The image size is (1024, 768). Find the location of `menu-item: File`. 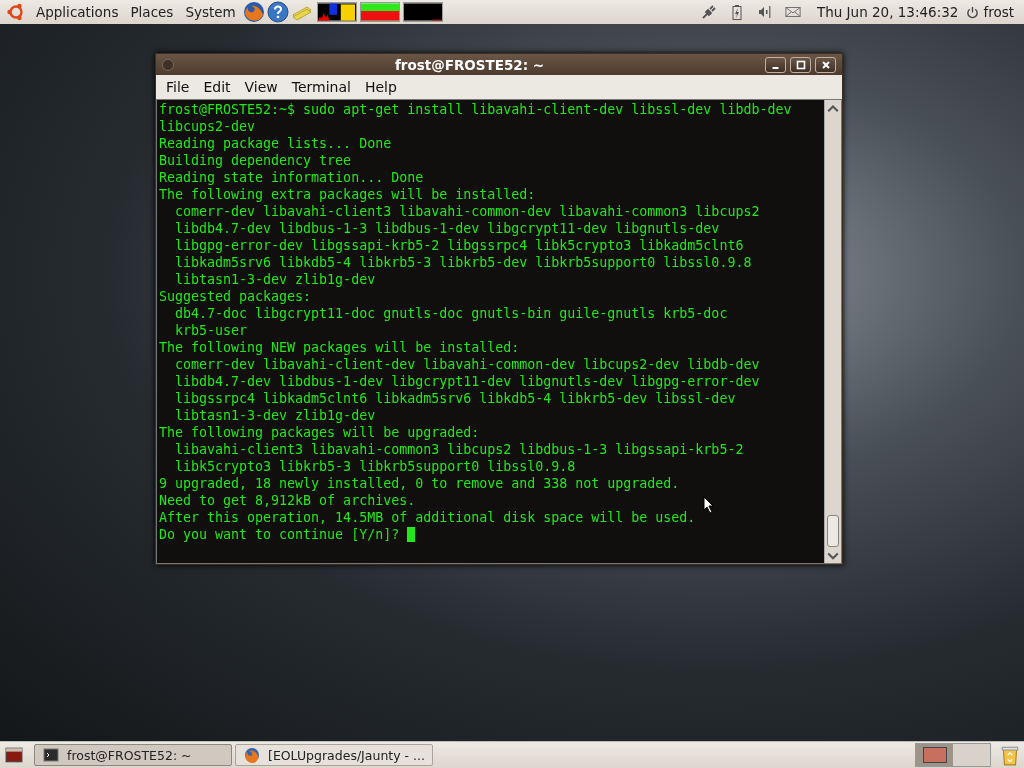

menu-item: File is located at coordinates (178, 87).